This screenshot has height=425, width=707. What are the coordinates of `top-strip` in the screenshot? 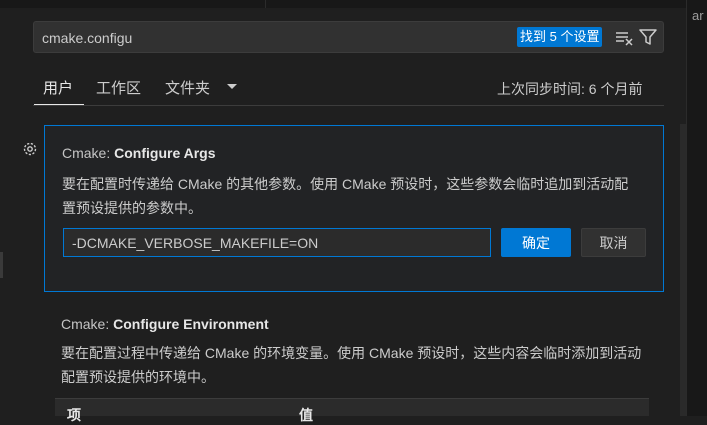 It's located at (353, 4).